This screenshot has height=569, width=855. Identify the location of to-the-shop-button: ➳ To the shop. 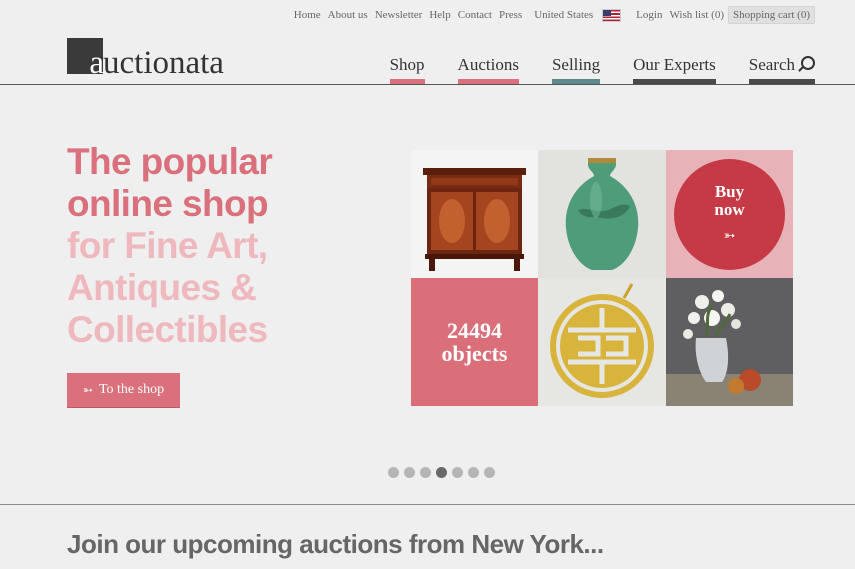
(123, 390).